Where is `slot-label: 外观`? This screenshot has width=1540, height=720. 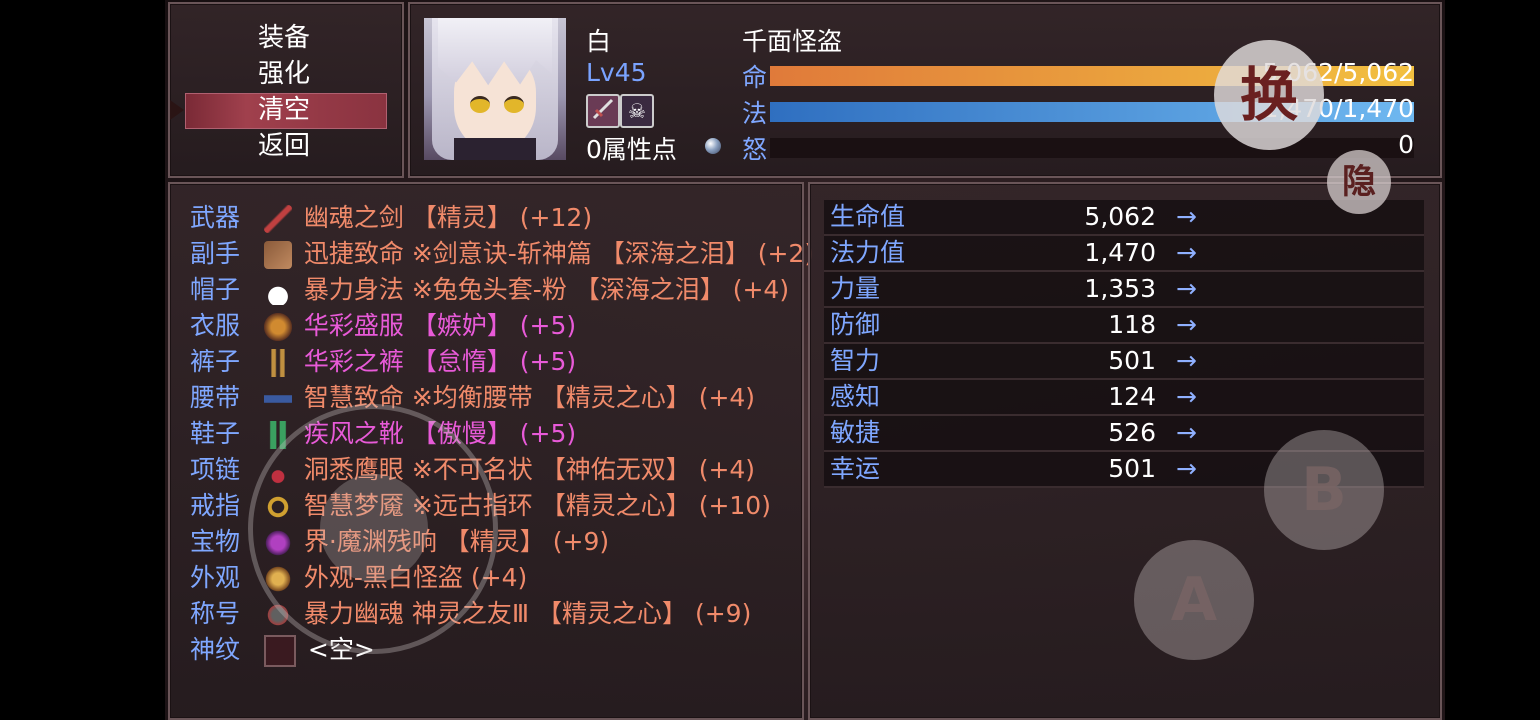
slot-label: 外观 is located at coordinates (215, 577).